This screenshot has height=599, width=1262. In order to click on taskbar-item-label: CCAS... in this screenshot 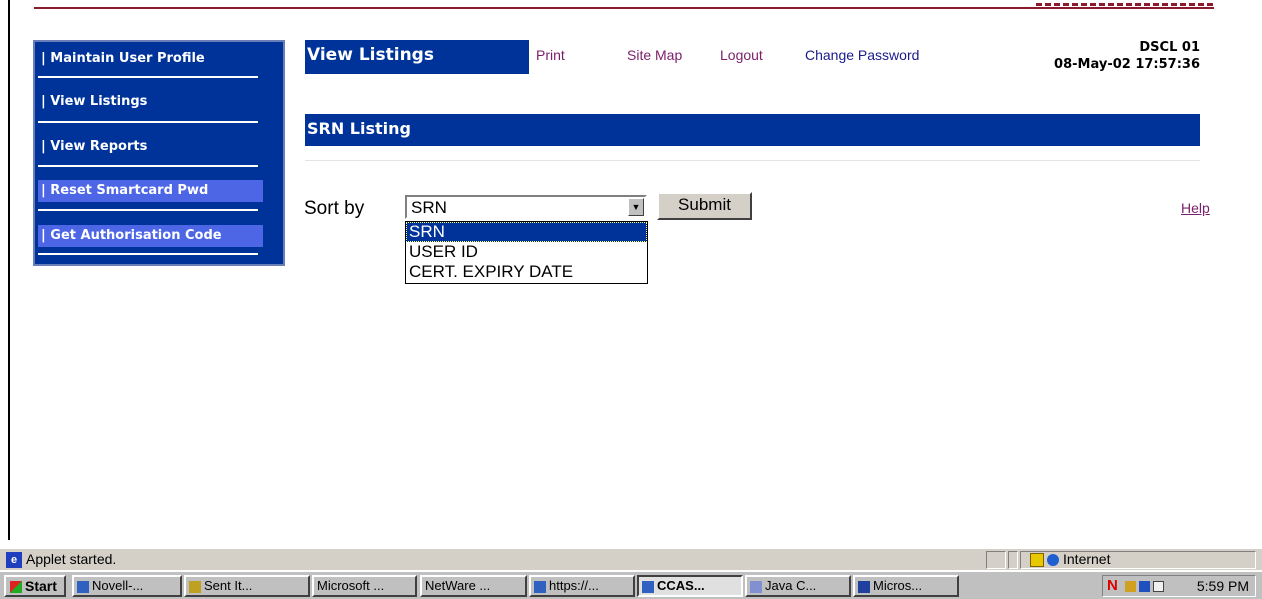, I will do `click(681, 585)`.